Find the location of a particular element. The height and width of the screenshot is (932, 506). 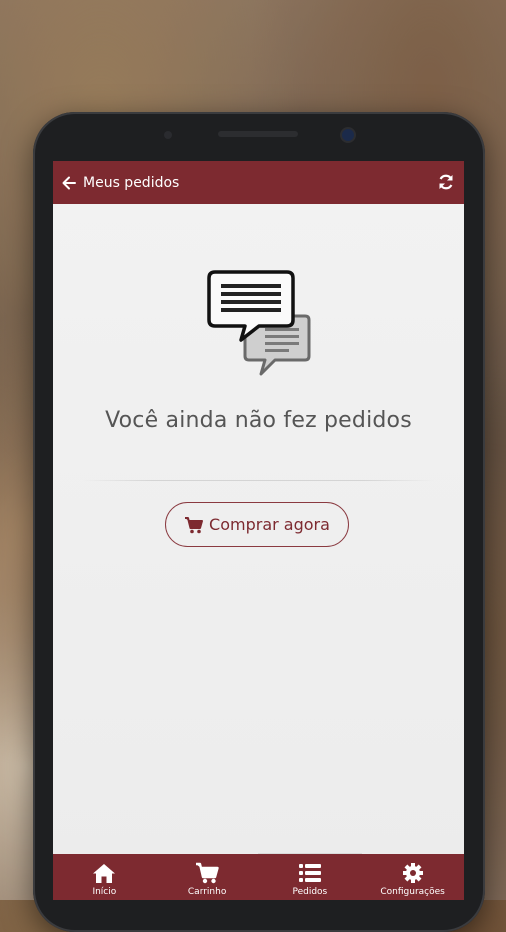

nav-label: Configurações is located at coordinates (412, 892).